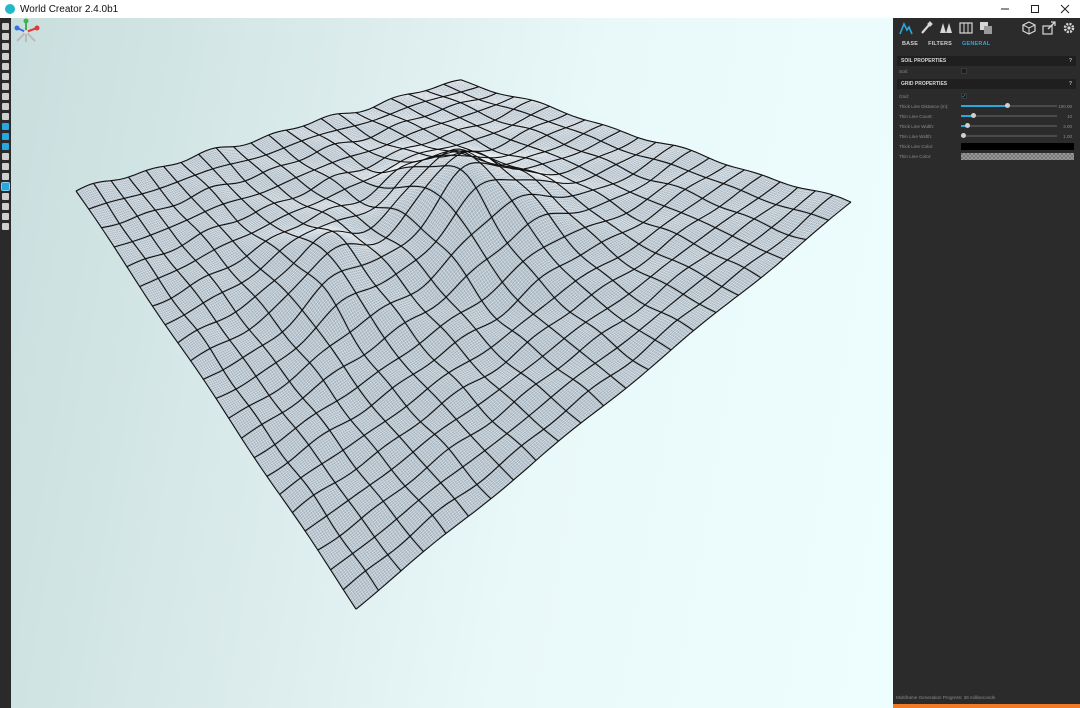 The height and width of the screenshot is (708, 1080). I want to click on soil-label: Soil:, so click(903, 71).